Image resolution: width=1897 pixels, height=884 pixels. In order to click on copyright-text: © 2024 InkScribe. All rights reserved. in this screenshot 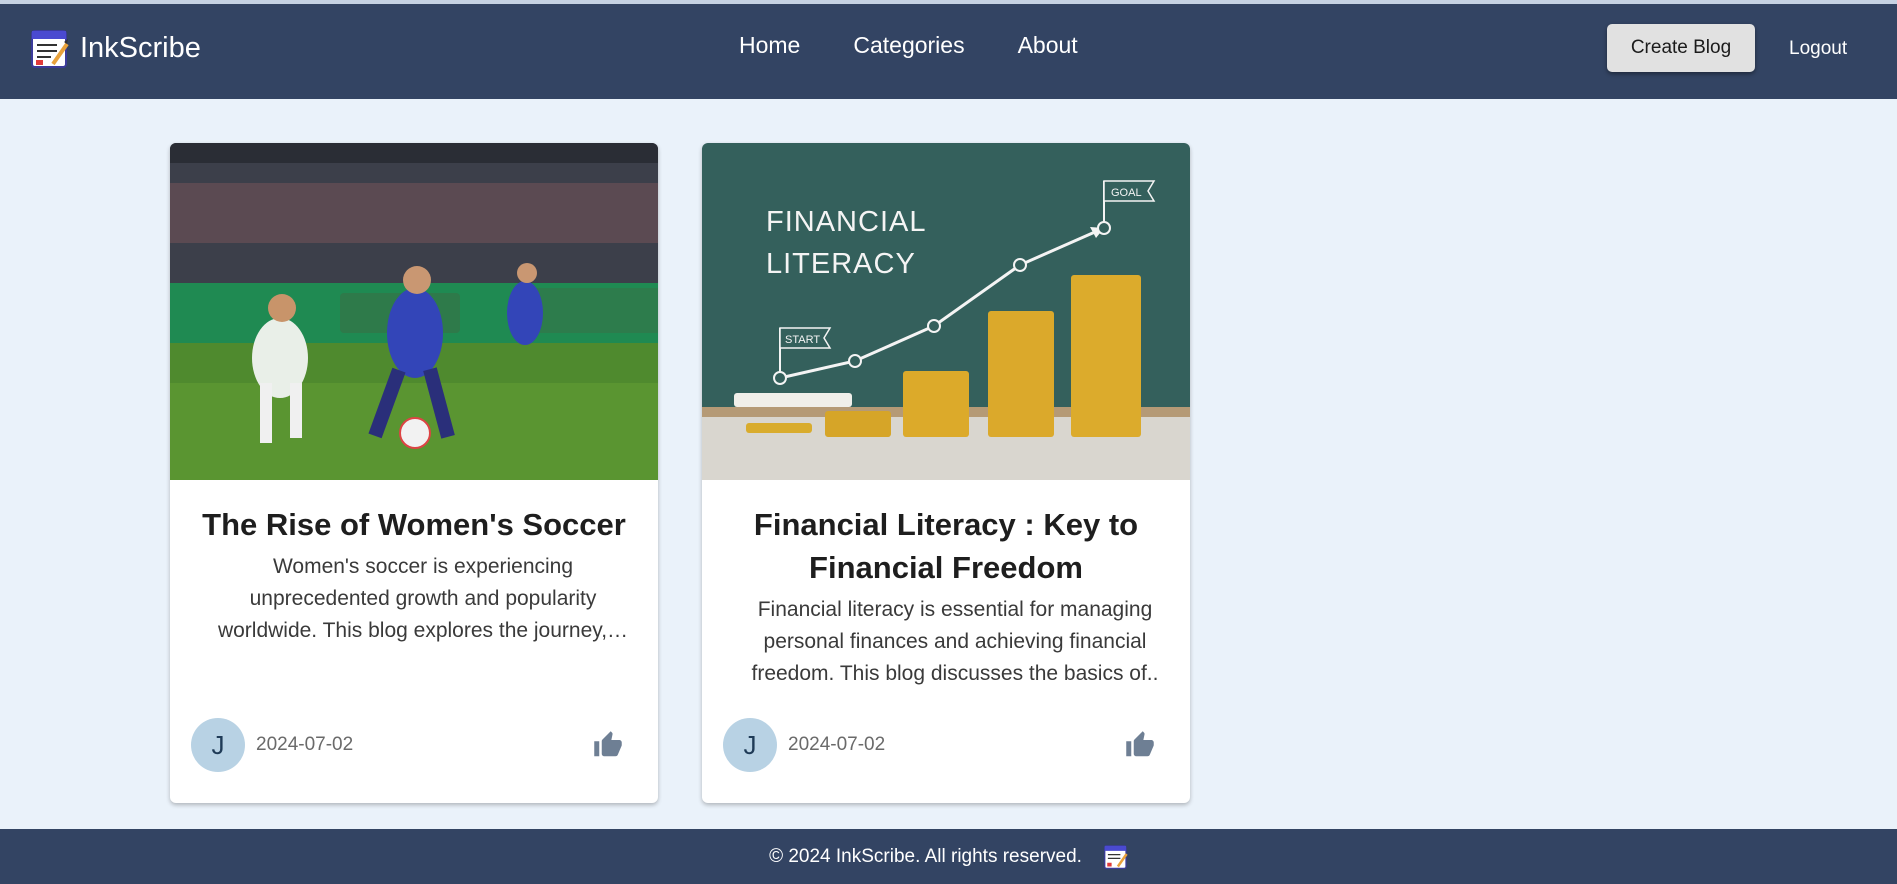, I will do `click(925, 856)`.